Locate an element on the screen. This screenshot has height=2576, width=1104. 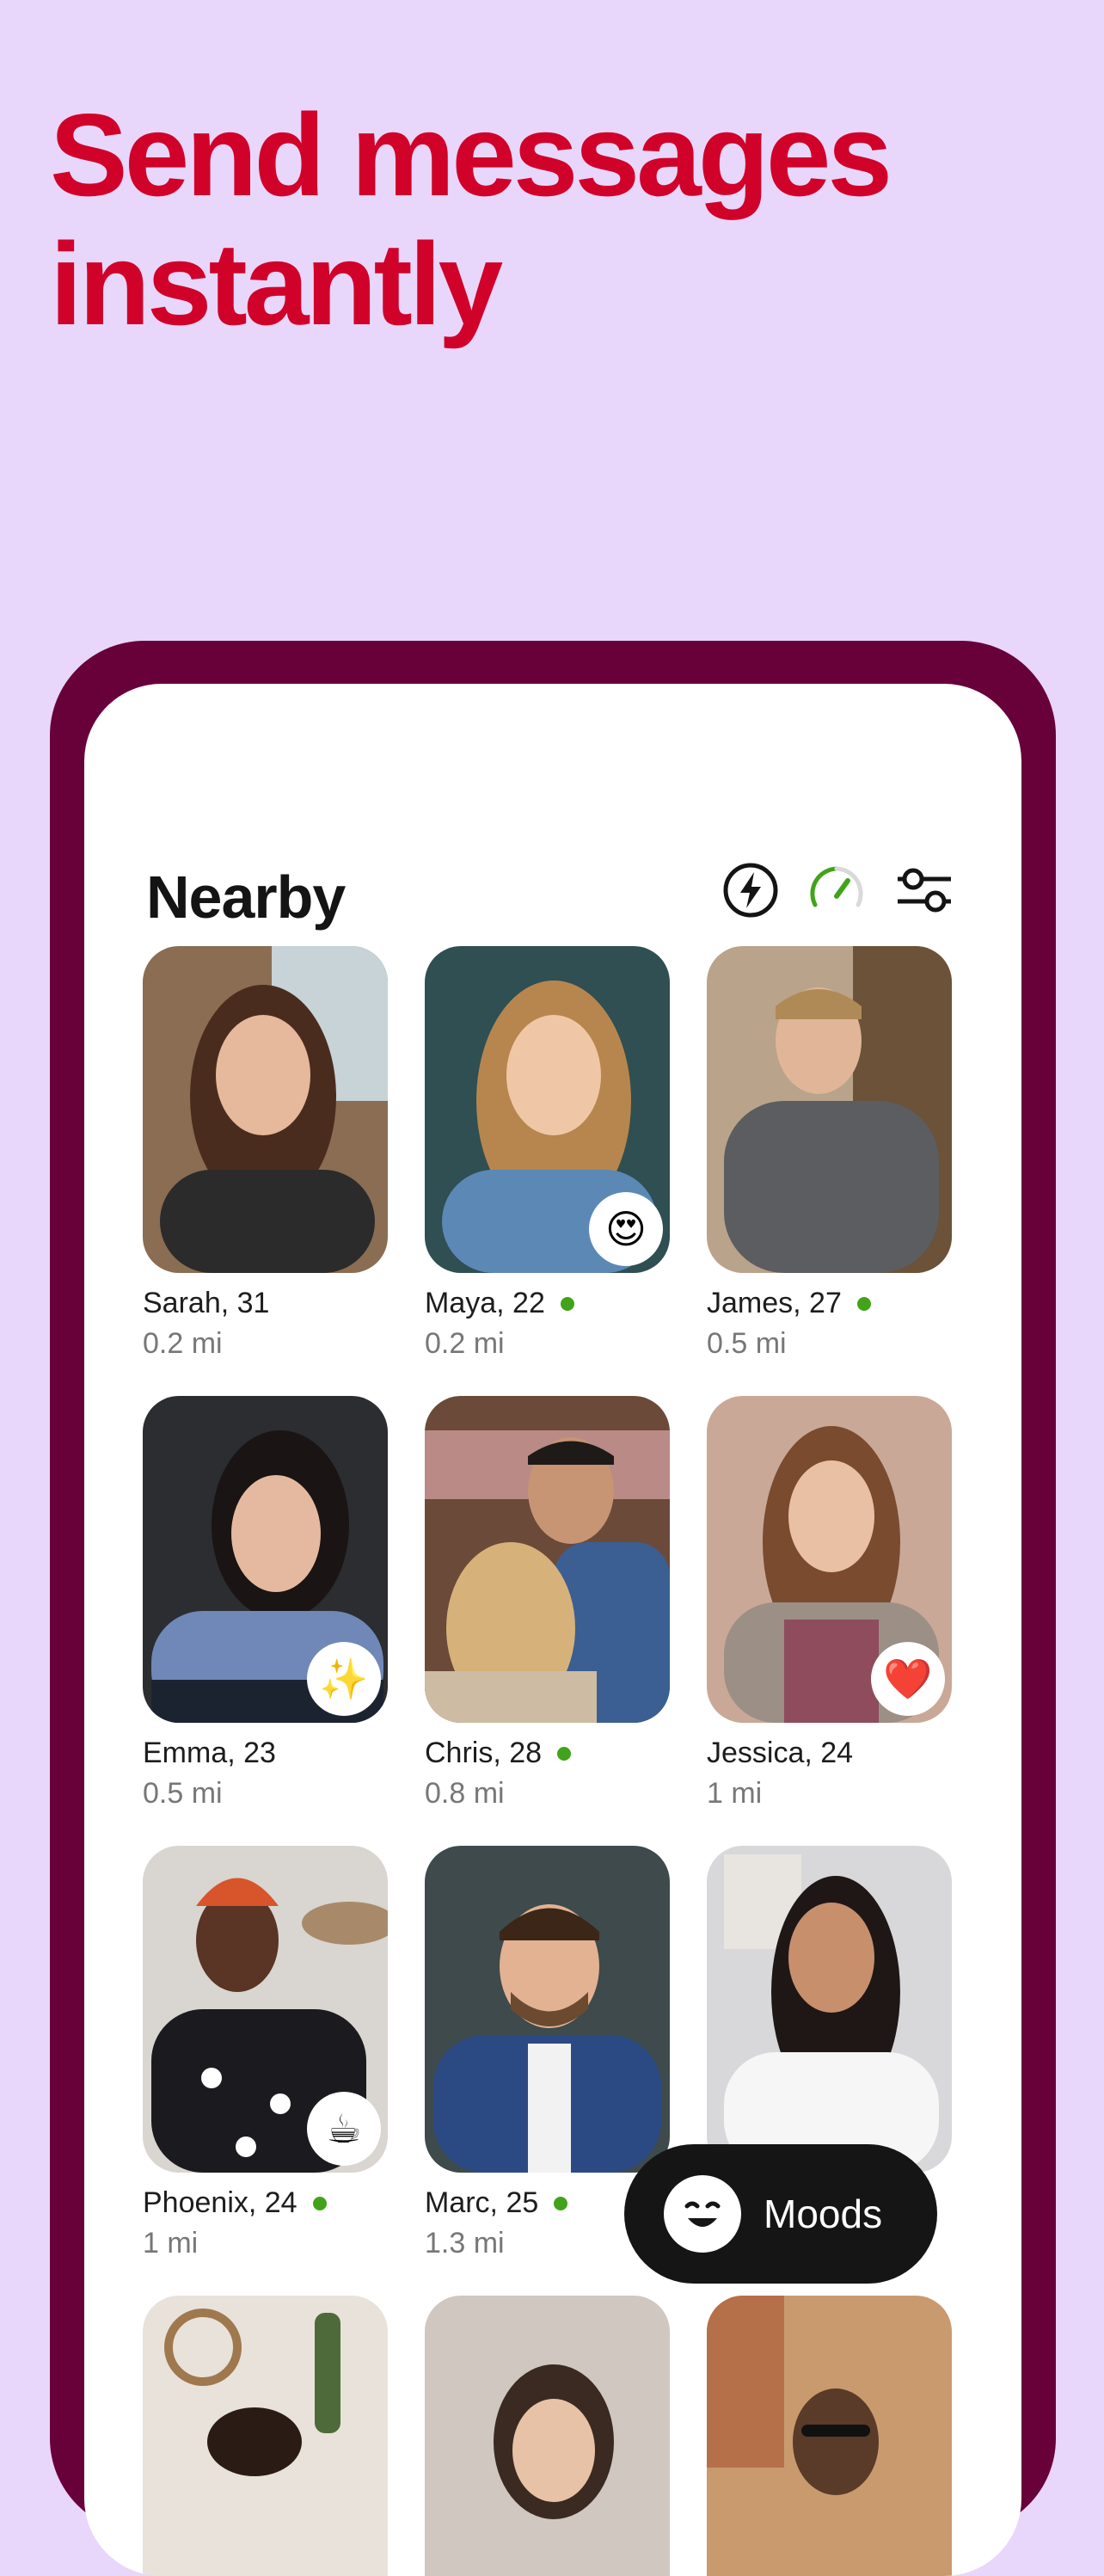
headline-line-2: instantly is located at coordinates (276, 283).